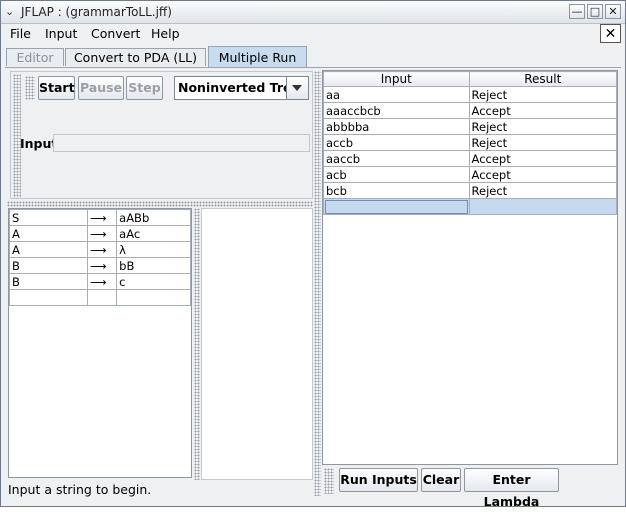  What do you see at coordinates (135, 57) in the screenshot?
I see `tab-convert-to-pda: Convert to PDA (LL)` at bounding box center [135, 57].